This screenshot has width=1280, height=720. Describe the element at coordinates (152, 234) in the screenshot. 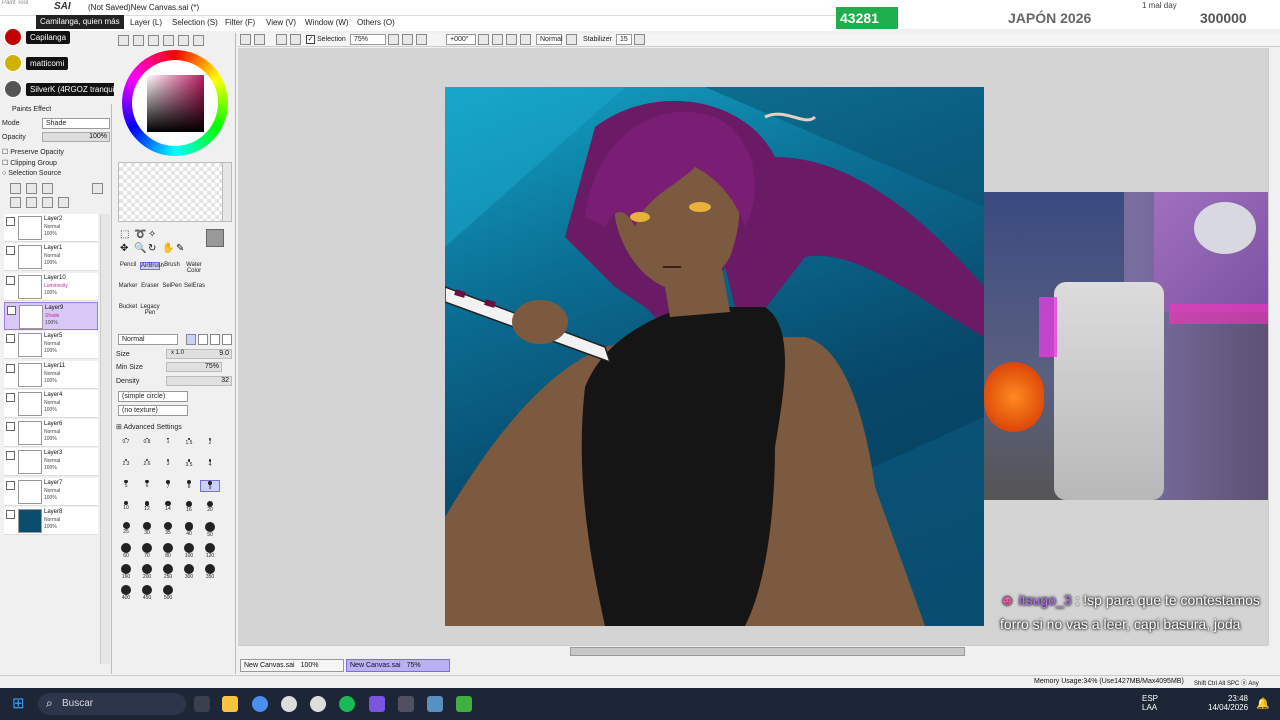

I see `magic-wand-icon: ✧` at that location.